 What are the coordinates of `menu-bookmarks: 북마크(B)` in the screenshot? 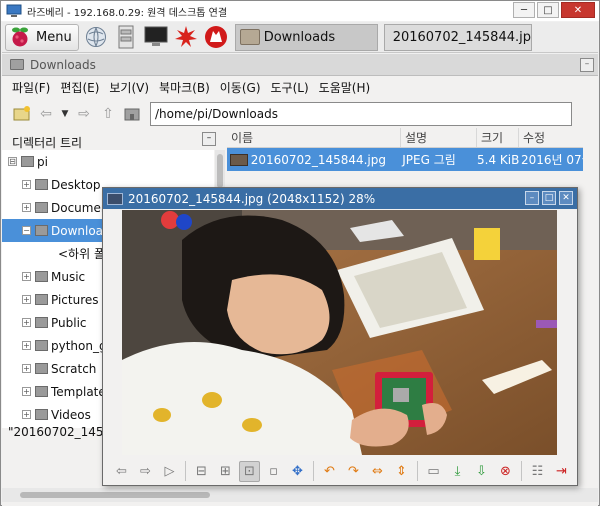 It's located at (184, 87).